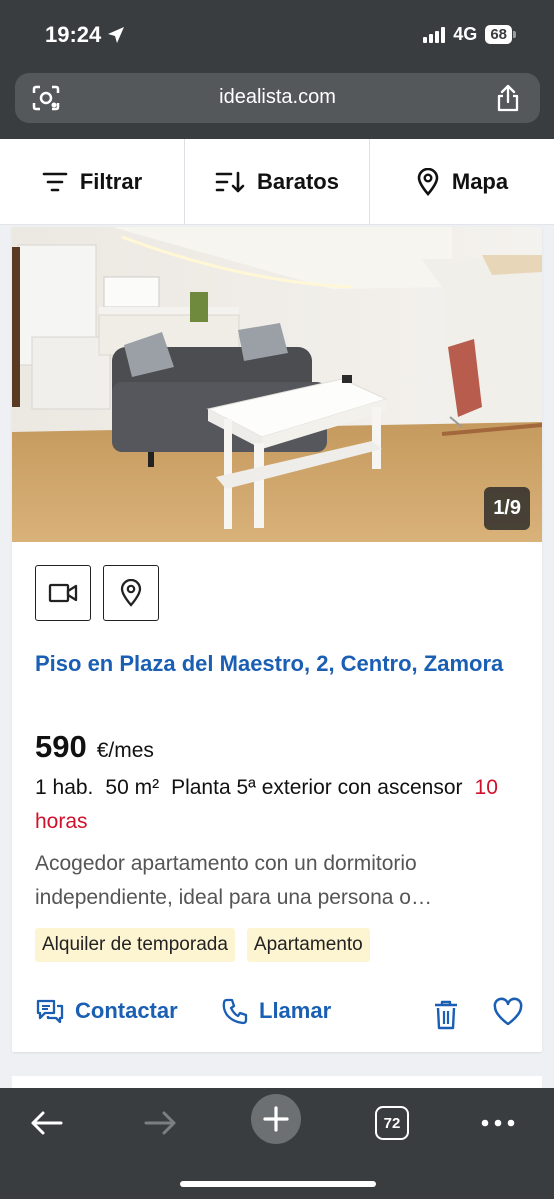 The image size is (554, 1199). What do you see at coordinates (94, 747) in the screenshot?
I see `price-row: 590 €/mes` at bounding box center [94, 747].